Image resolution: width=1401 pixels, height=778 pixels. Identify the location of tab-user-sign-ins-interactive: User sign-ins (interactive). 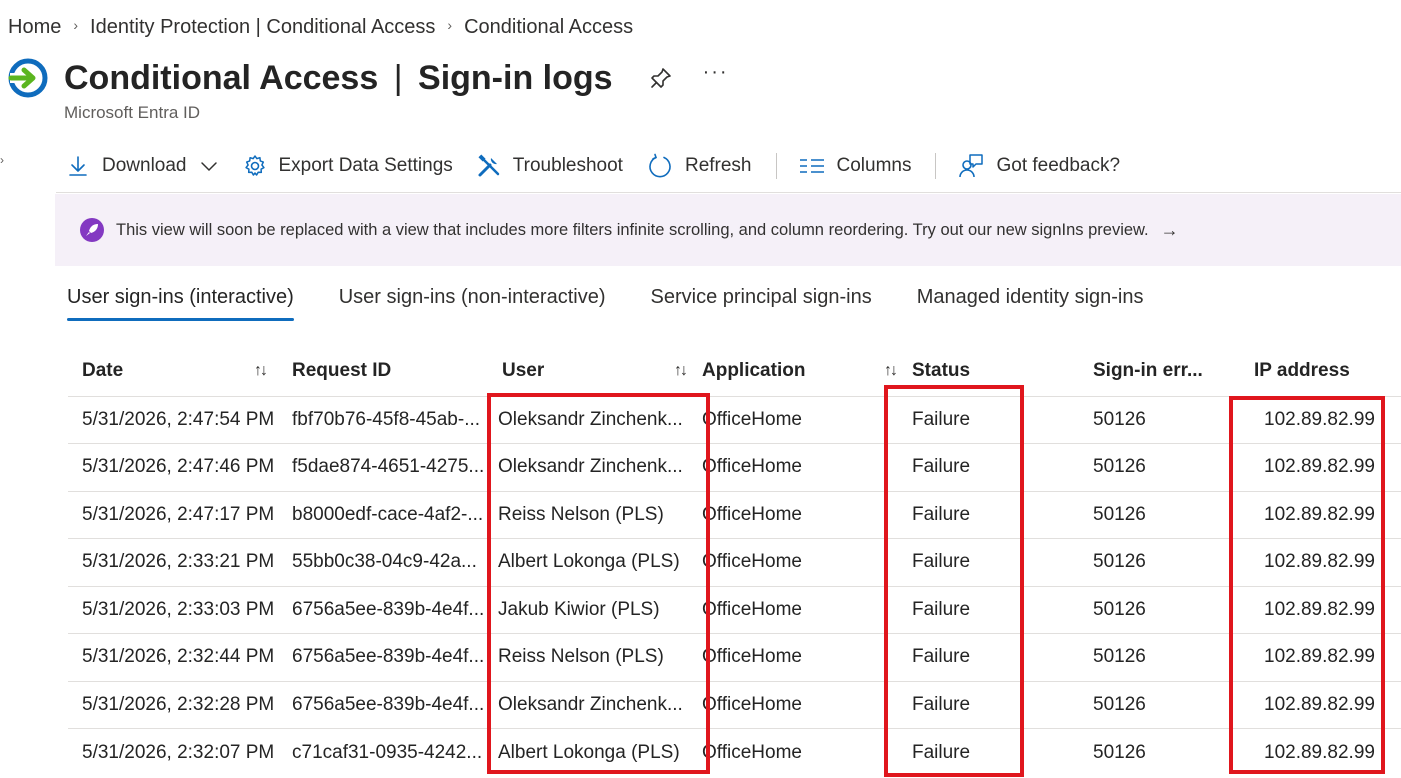
(180, 303).